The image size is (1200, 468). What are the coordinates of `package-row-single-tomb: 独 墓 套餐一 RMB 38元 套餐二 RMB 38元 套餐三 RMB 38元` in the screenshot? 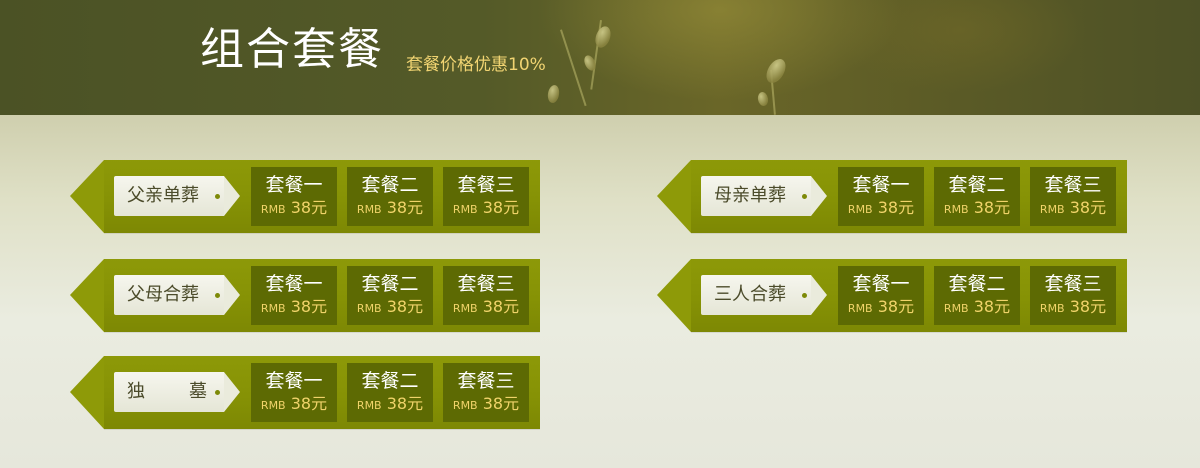 It's located at (305, 392).